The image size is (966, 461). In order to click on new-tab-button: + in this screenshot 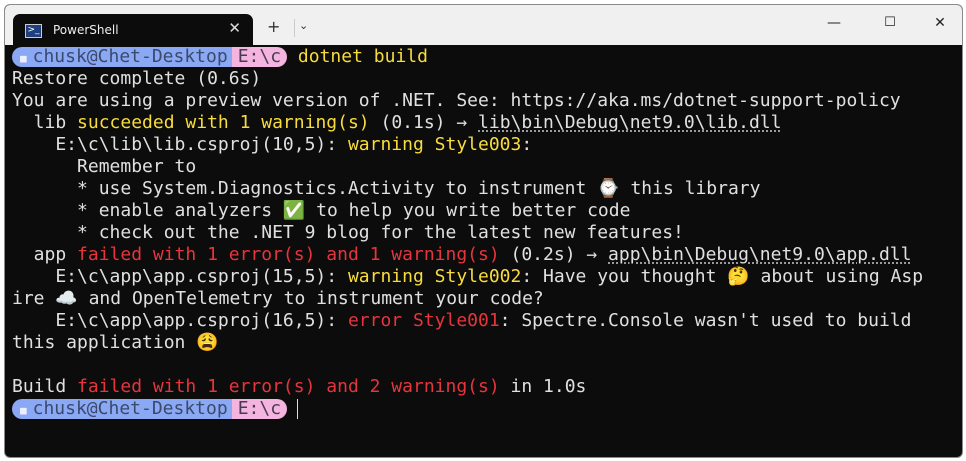, I will do `click(273, 26)`.